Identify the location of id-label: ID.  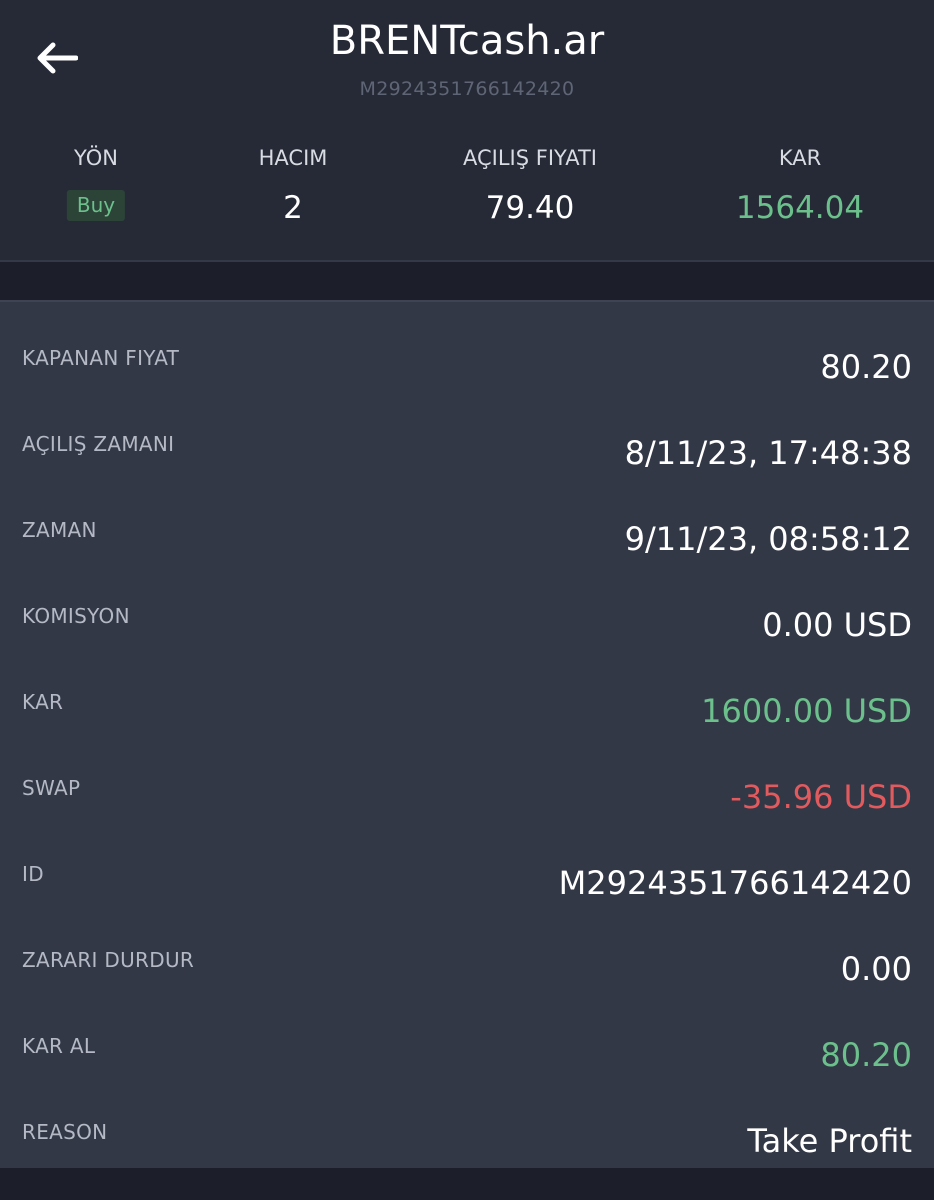
(33, 874).